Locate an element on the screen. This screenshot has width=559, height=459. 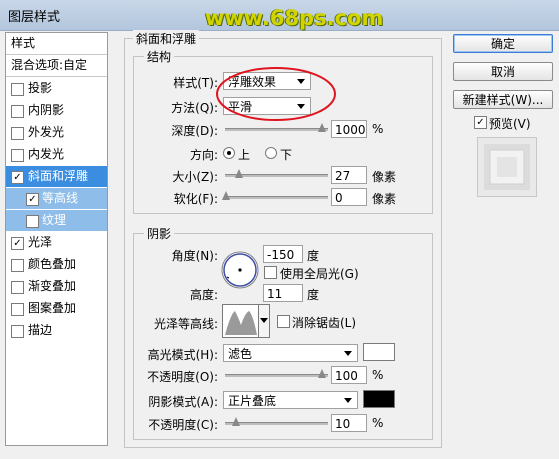
anti-alias-label: 消除锯齿(L) is located at coordinates (324, 323).